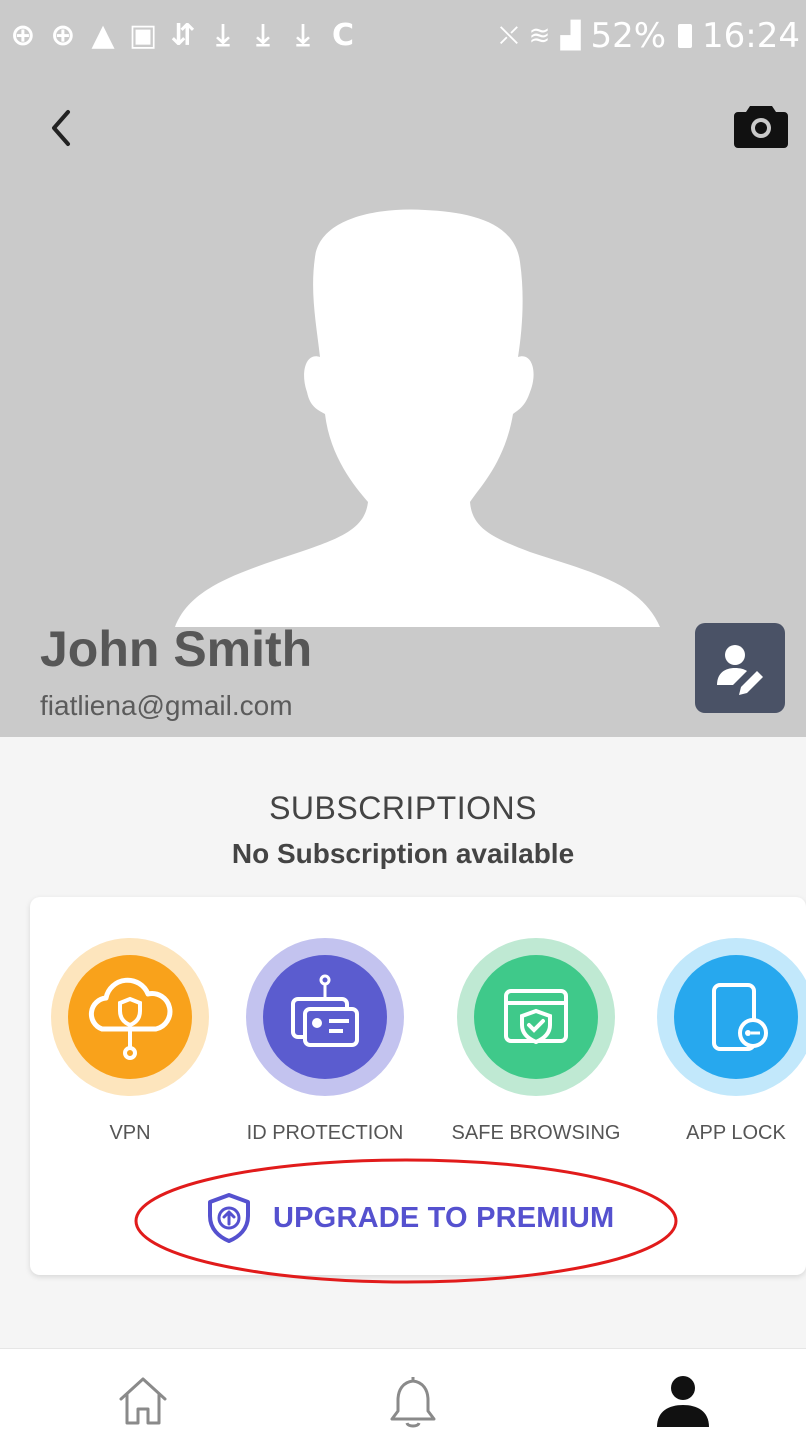 The height and width of the screenshot is (1441, 806). I want to click on bottom-navigation, so click(403, 1394).